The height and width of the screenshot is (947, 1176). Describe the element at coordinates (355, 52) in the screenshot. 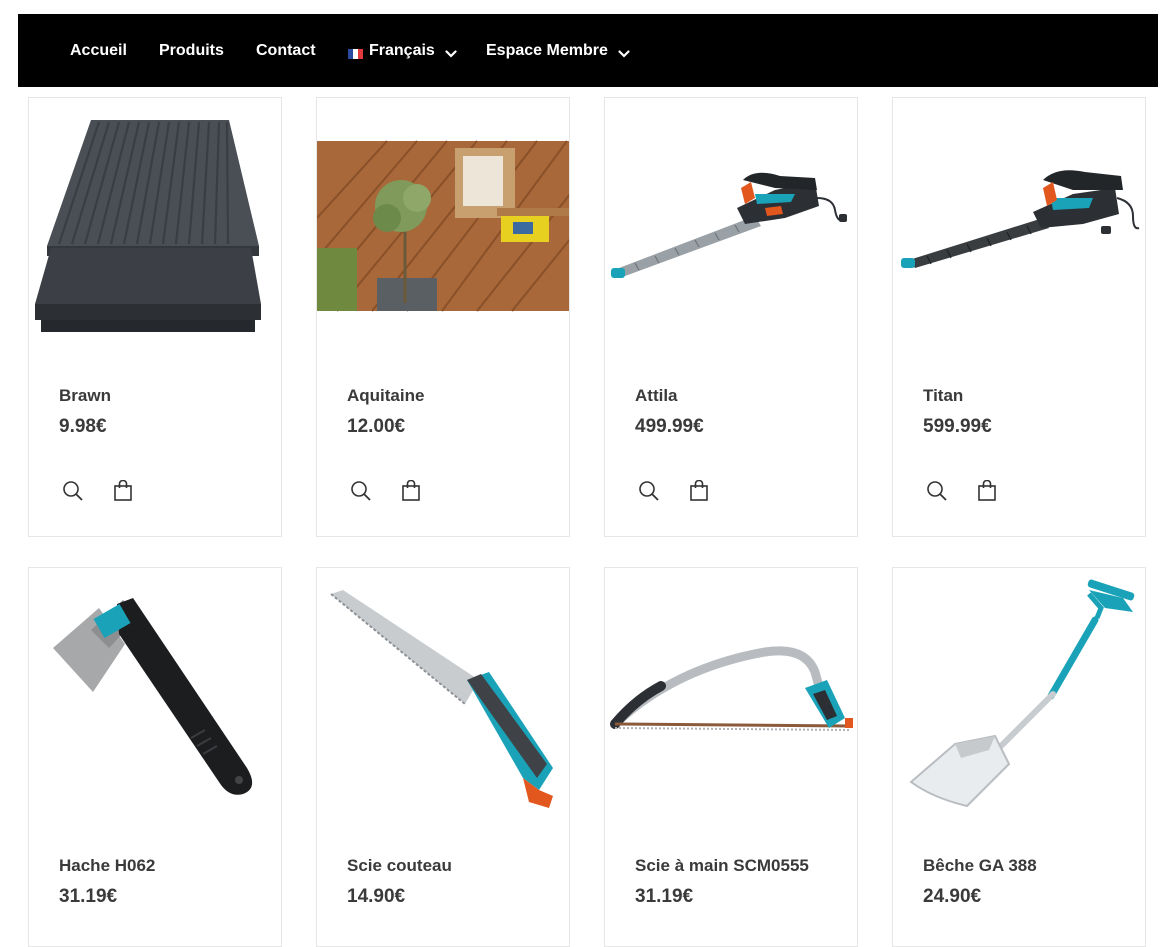

I see `france-flag-icon` at that location.